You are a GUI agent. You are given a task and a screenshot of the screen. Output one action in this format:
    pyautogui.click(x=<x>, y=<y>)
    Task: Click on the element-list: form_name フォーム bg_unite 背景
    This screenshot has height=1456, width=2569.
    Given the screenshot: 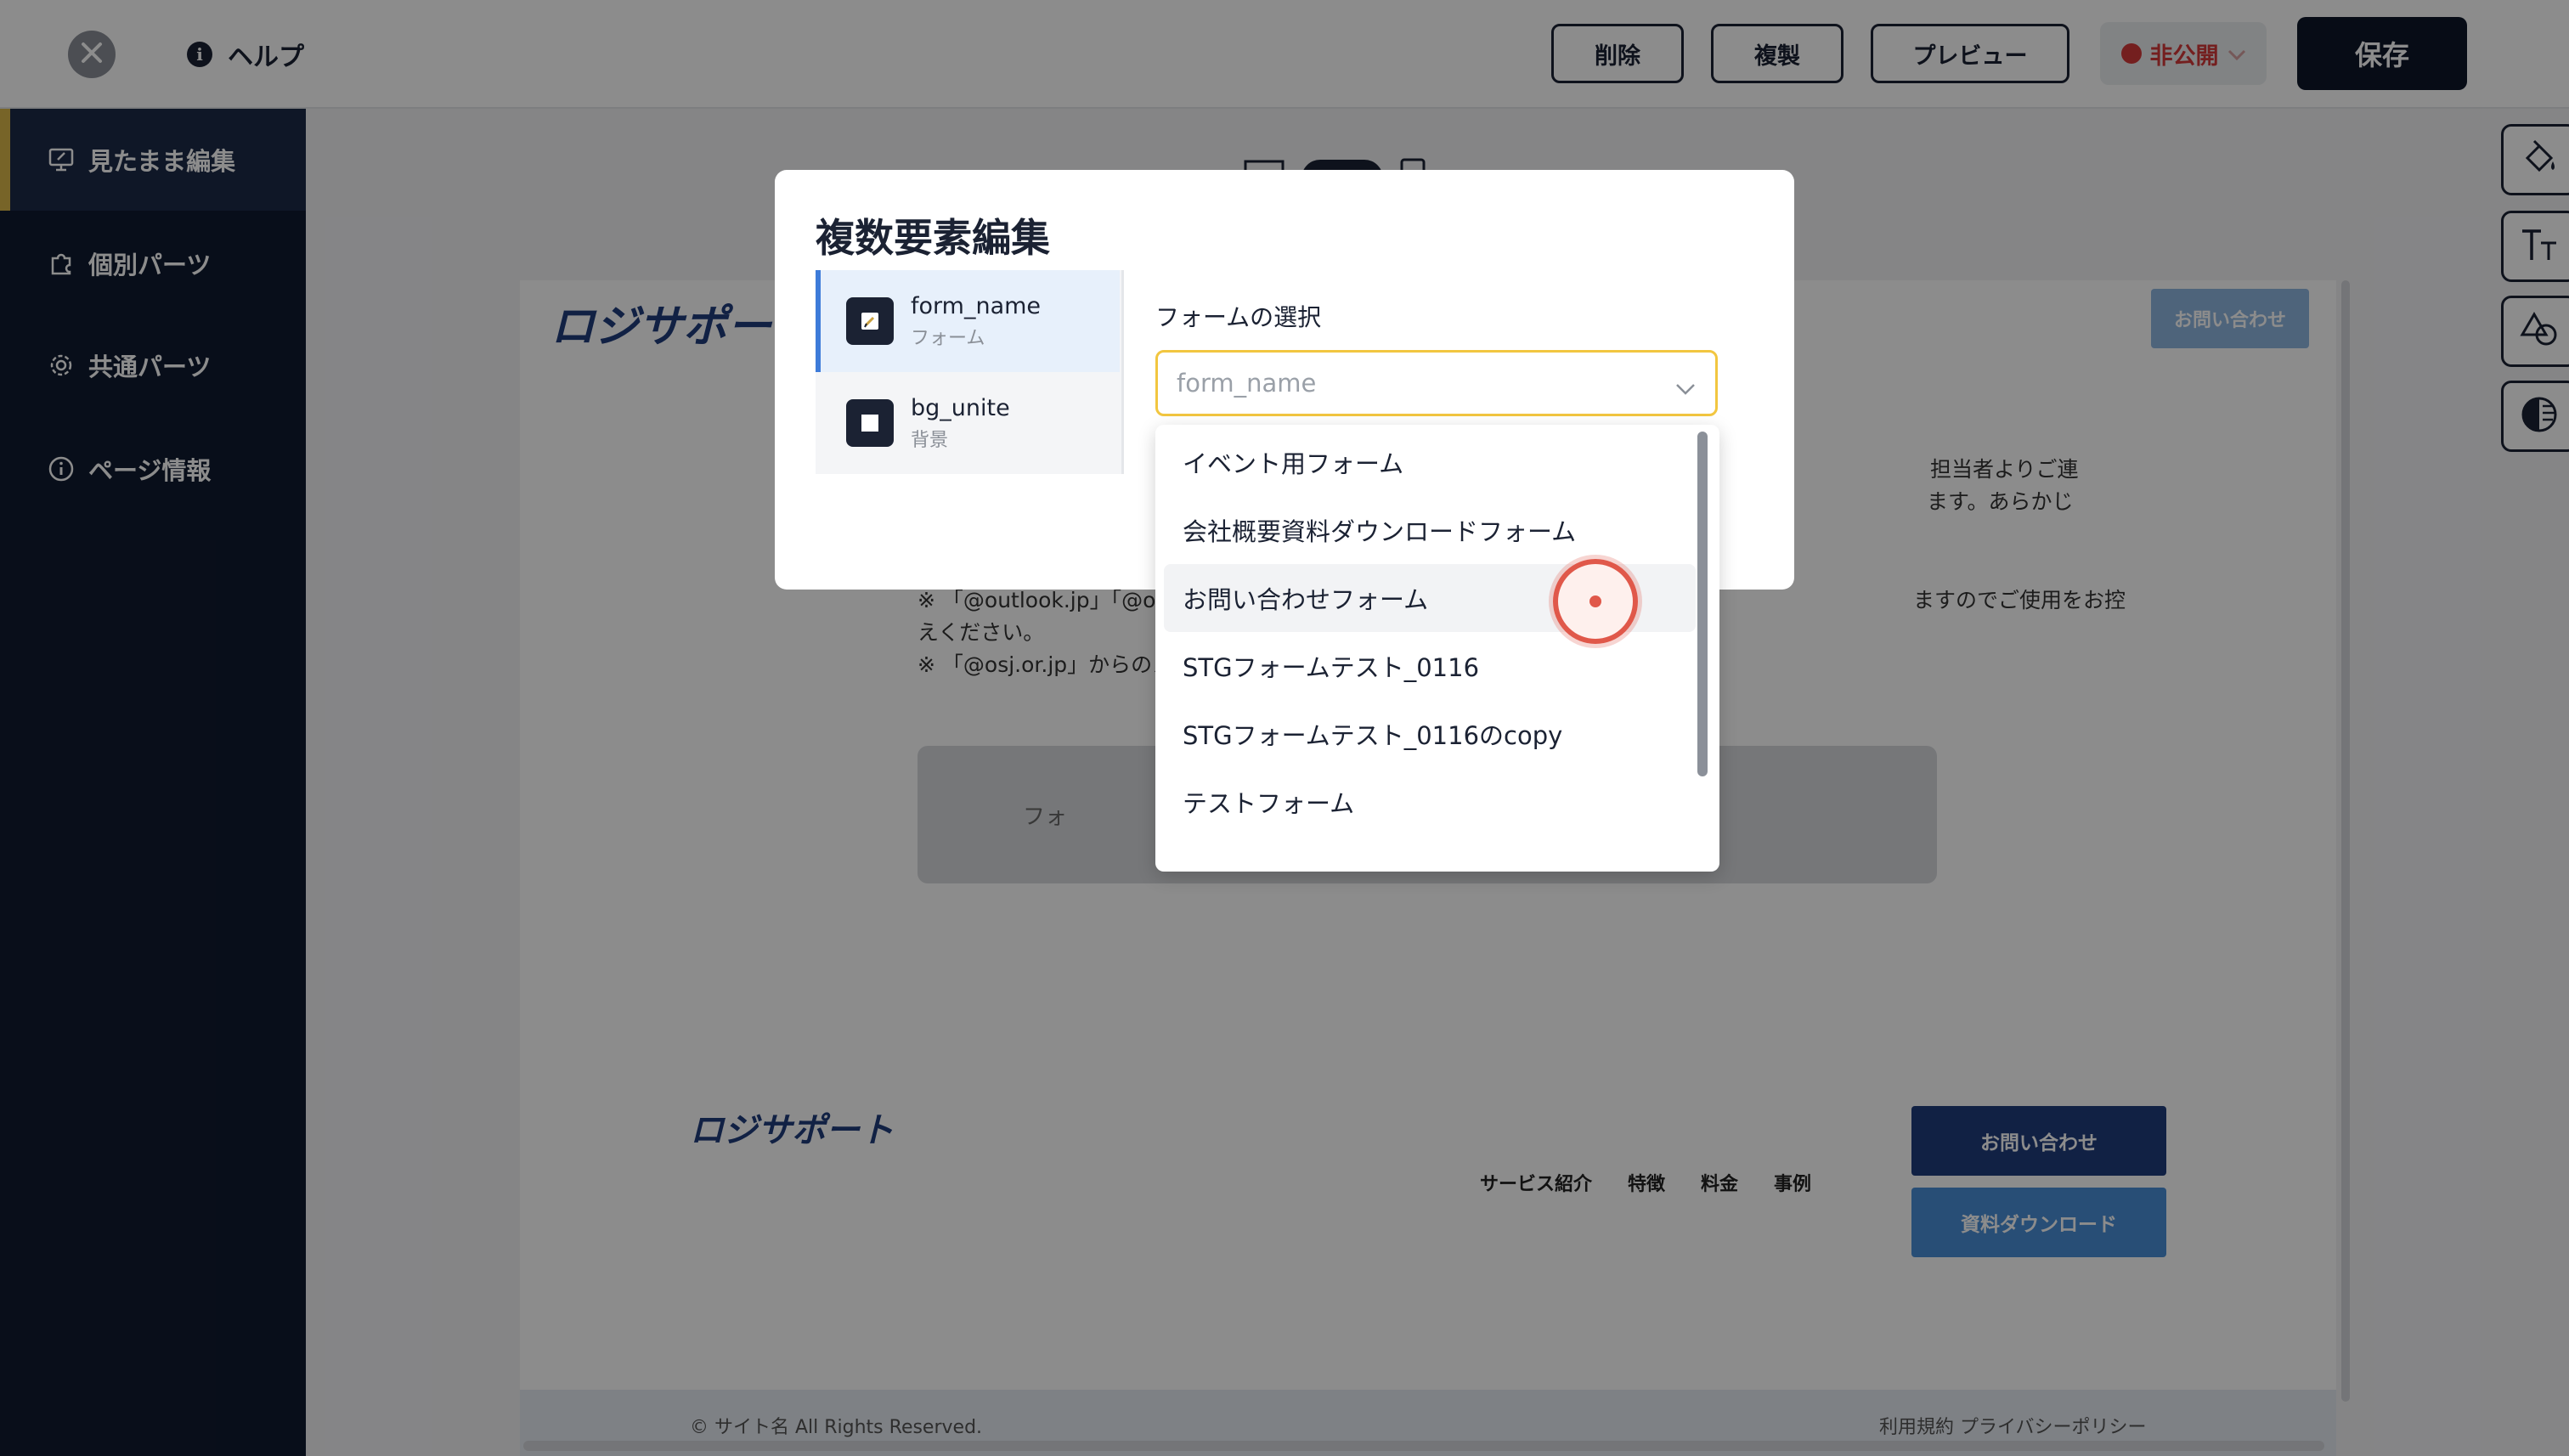 What is the action you would take?
    pyautogui.click(x=970, y=372)
    